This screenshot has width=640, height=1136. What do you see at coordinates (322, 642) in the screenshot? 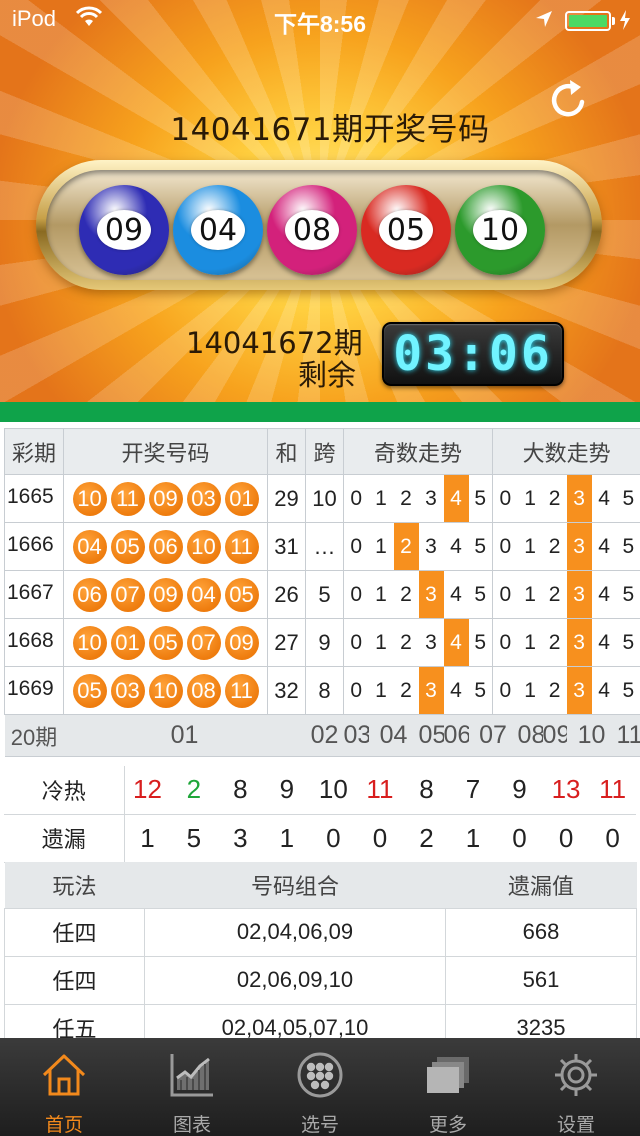
I see `trend-row: 1668 10 01 05 07 09 27 9 0 1 2 3 4 5 0 1 2 3 4 5` at bounding box center [322, 642].